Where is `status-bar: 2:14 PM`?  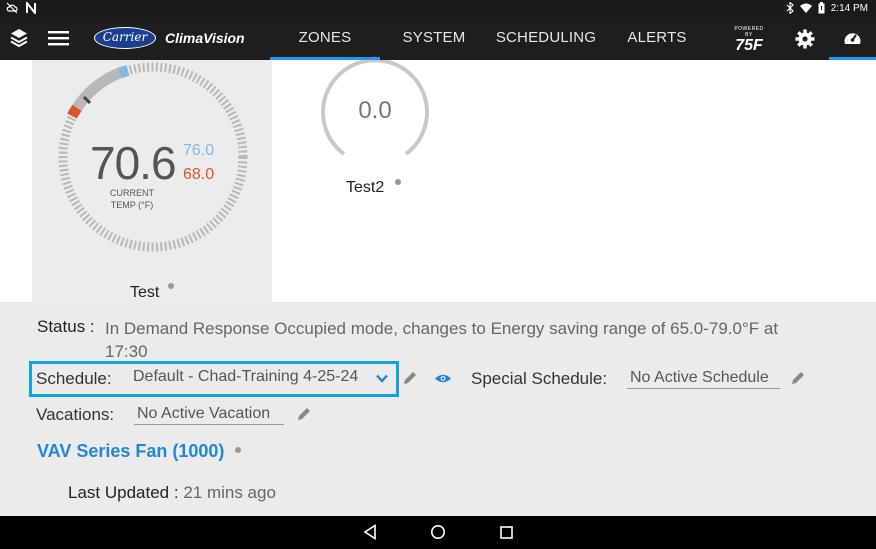
status-bar: 2:14 PM is located at coordinates (438, 8).